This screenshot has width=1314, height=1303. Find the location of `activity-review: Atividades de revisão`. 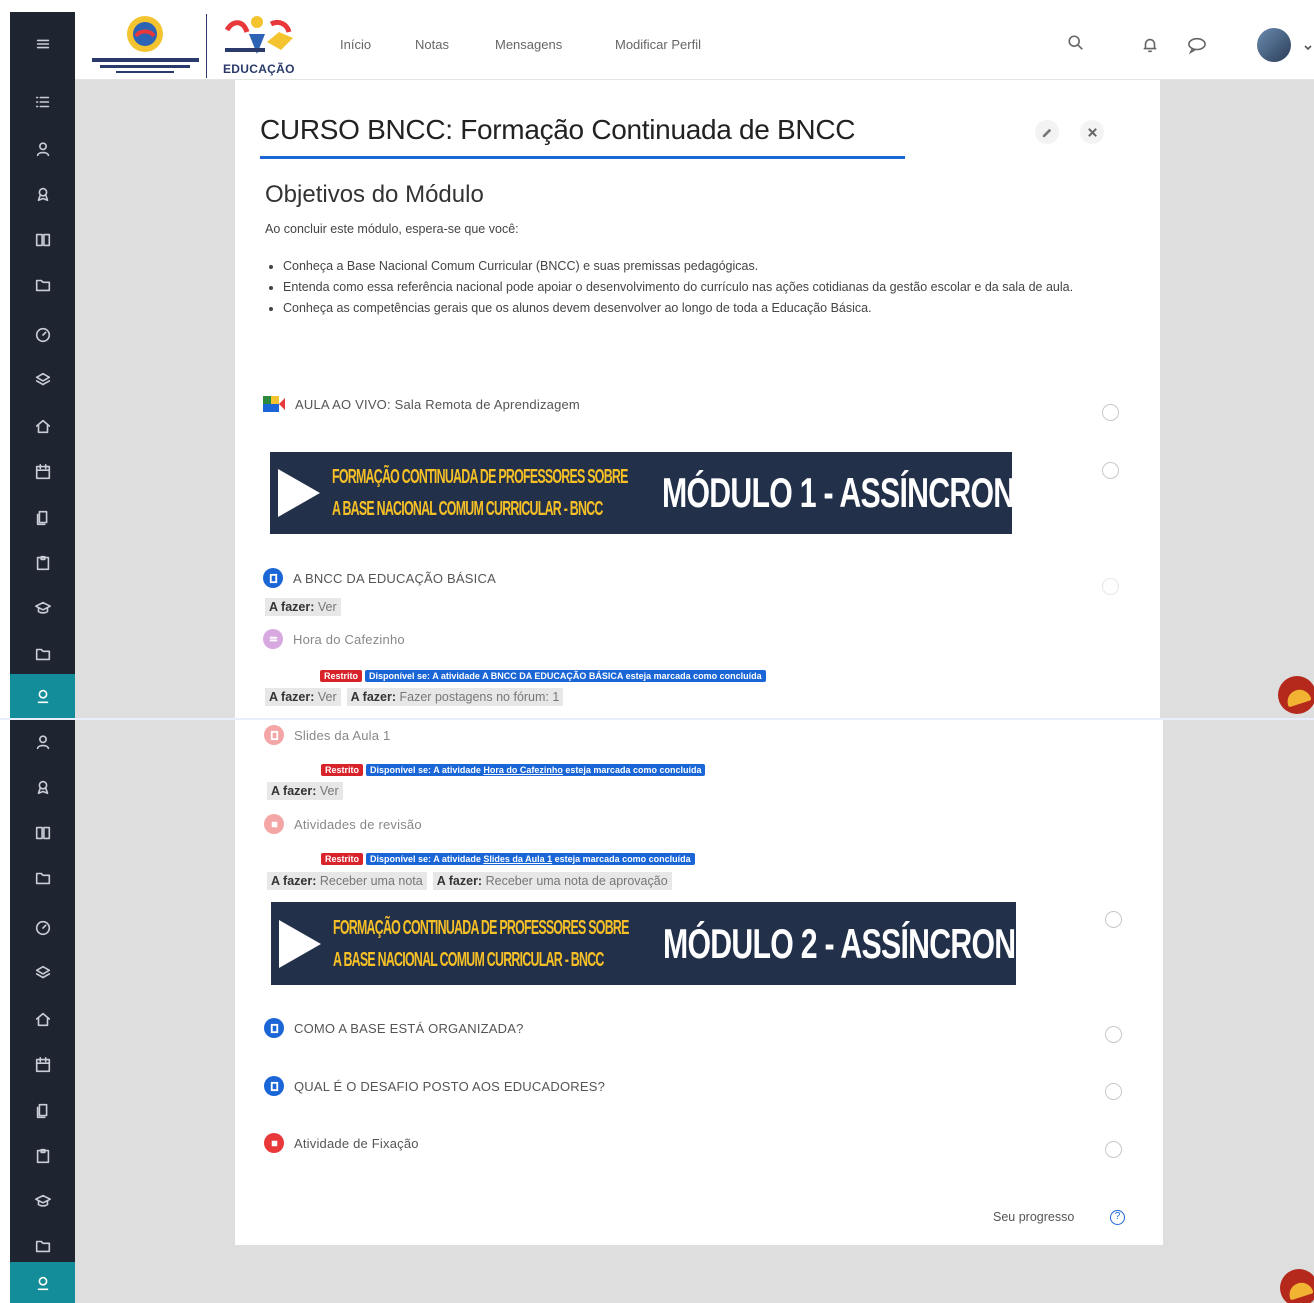

activity-review: Atividades de revisão is located at coordinates (343, 824).